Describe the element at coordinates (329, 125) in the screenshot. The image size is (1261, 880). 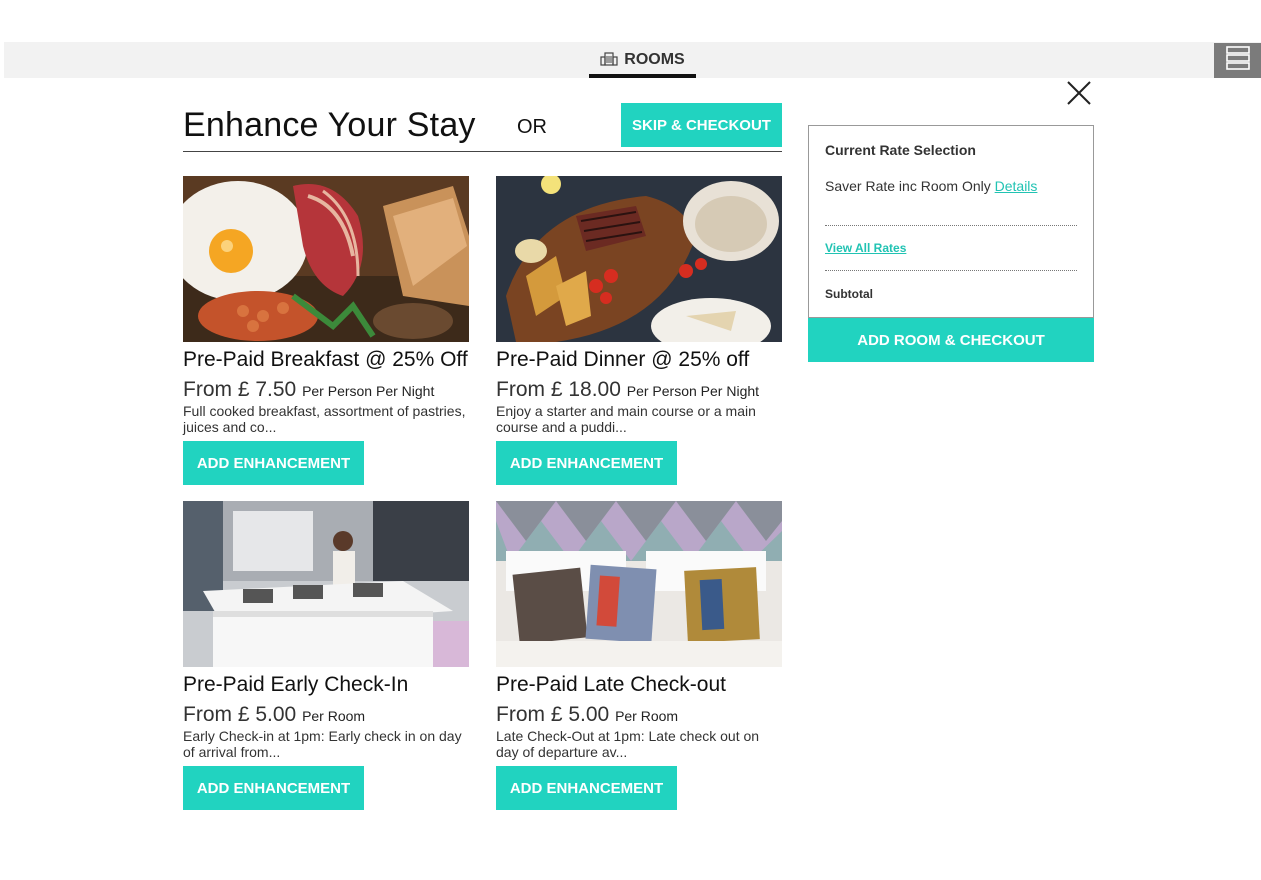
I see `page-title: Enhance Your Stay` at that location.